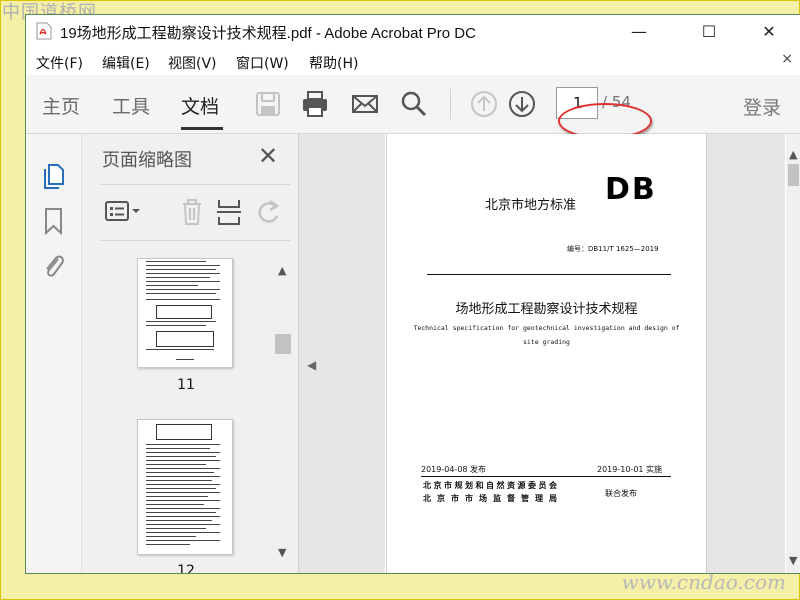 The height and width of the screenshot is (600, 800). I want to click on menu-bar: 文件(F) 编辑(E) 视图(V) 窗口(W) 帮助(H) ×, so click(413, 61).